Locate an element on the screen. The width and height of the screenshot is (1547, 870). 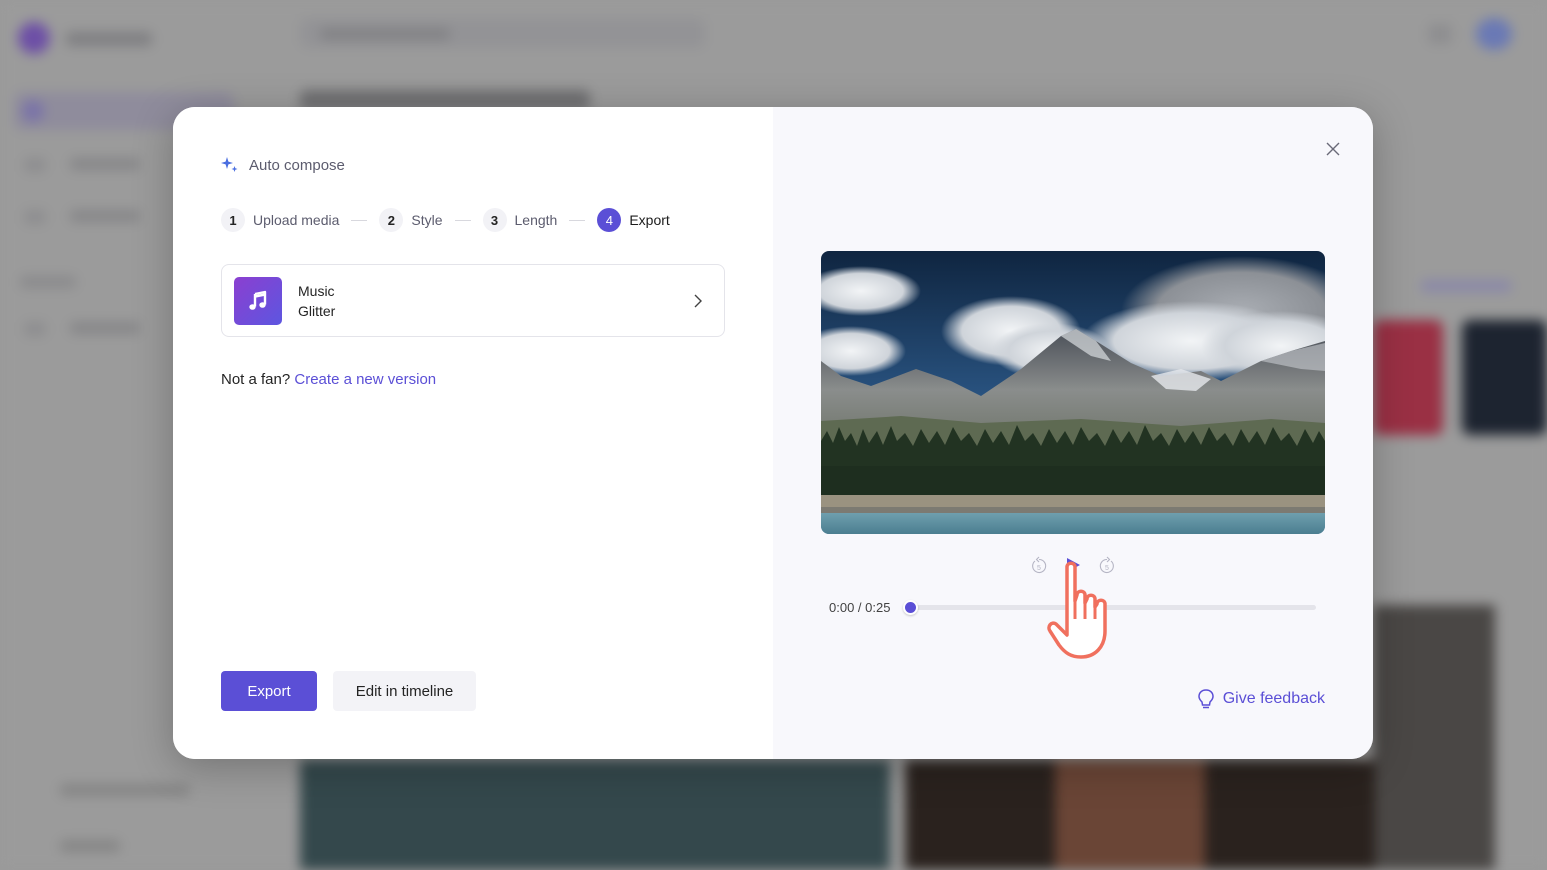
close-icon is located at coordinates (1333, 149).